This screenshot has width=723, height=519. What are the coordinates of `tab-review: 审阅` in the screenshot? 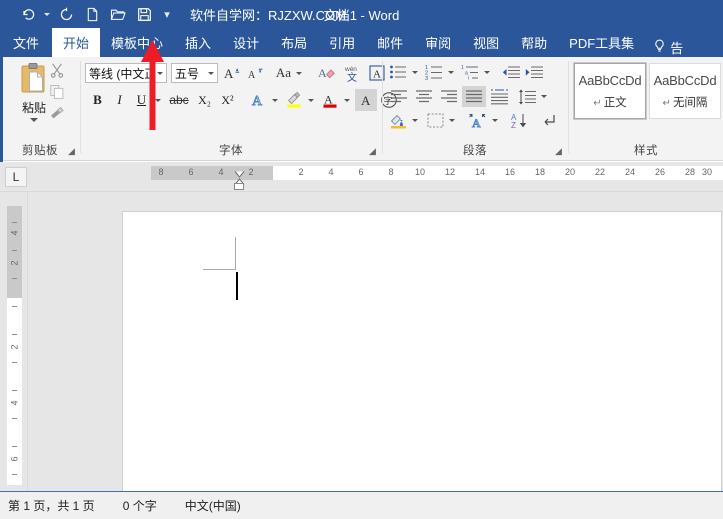 It's located at (438, 42).